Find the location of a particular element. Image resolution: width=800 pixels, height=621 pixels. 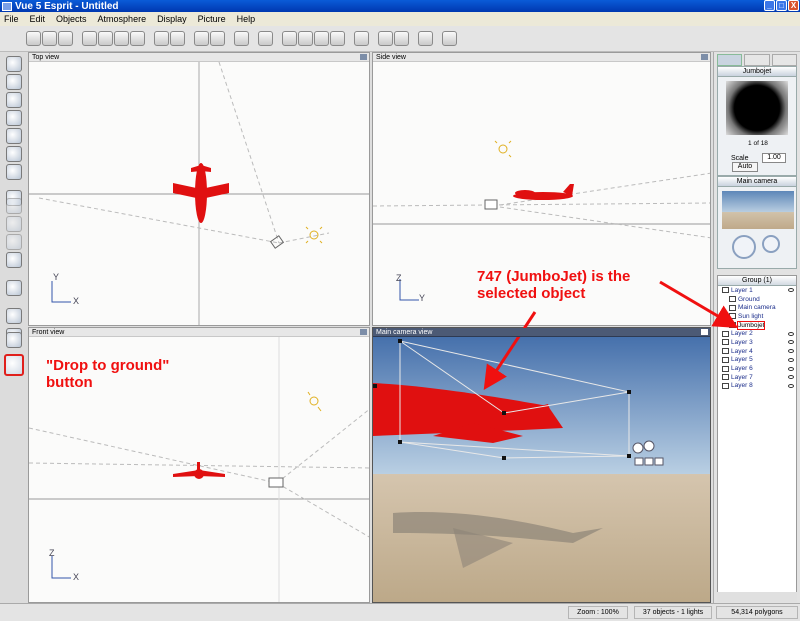

torus-tool-icon is located at coordinates (14, 82).